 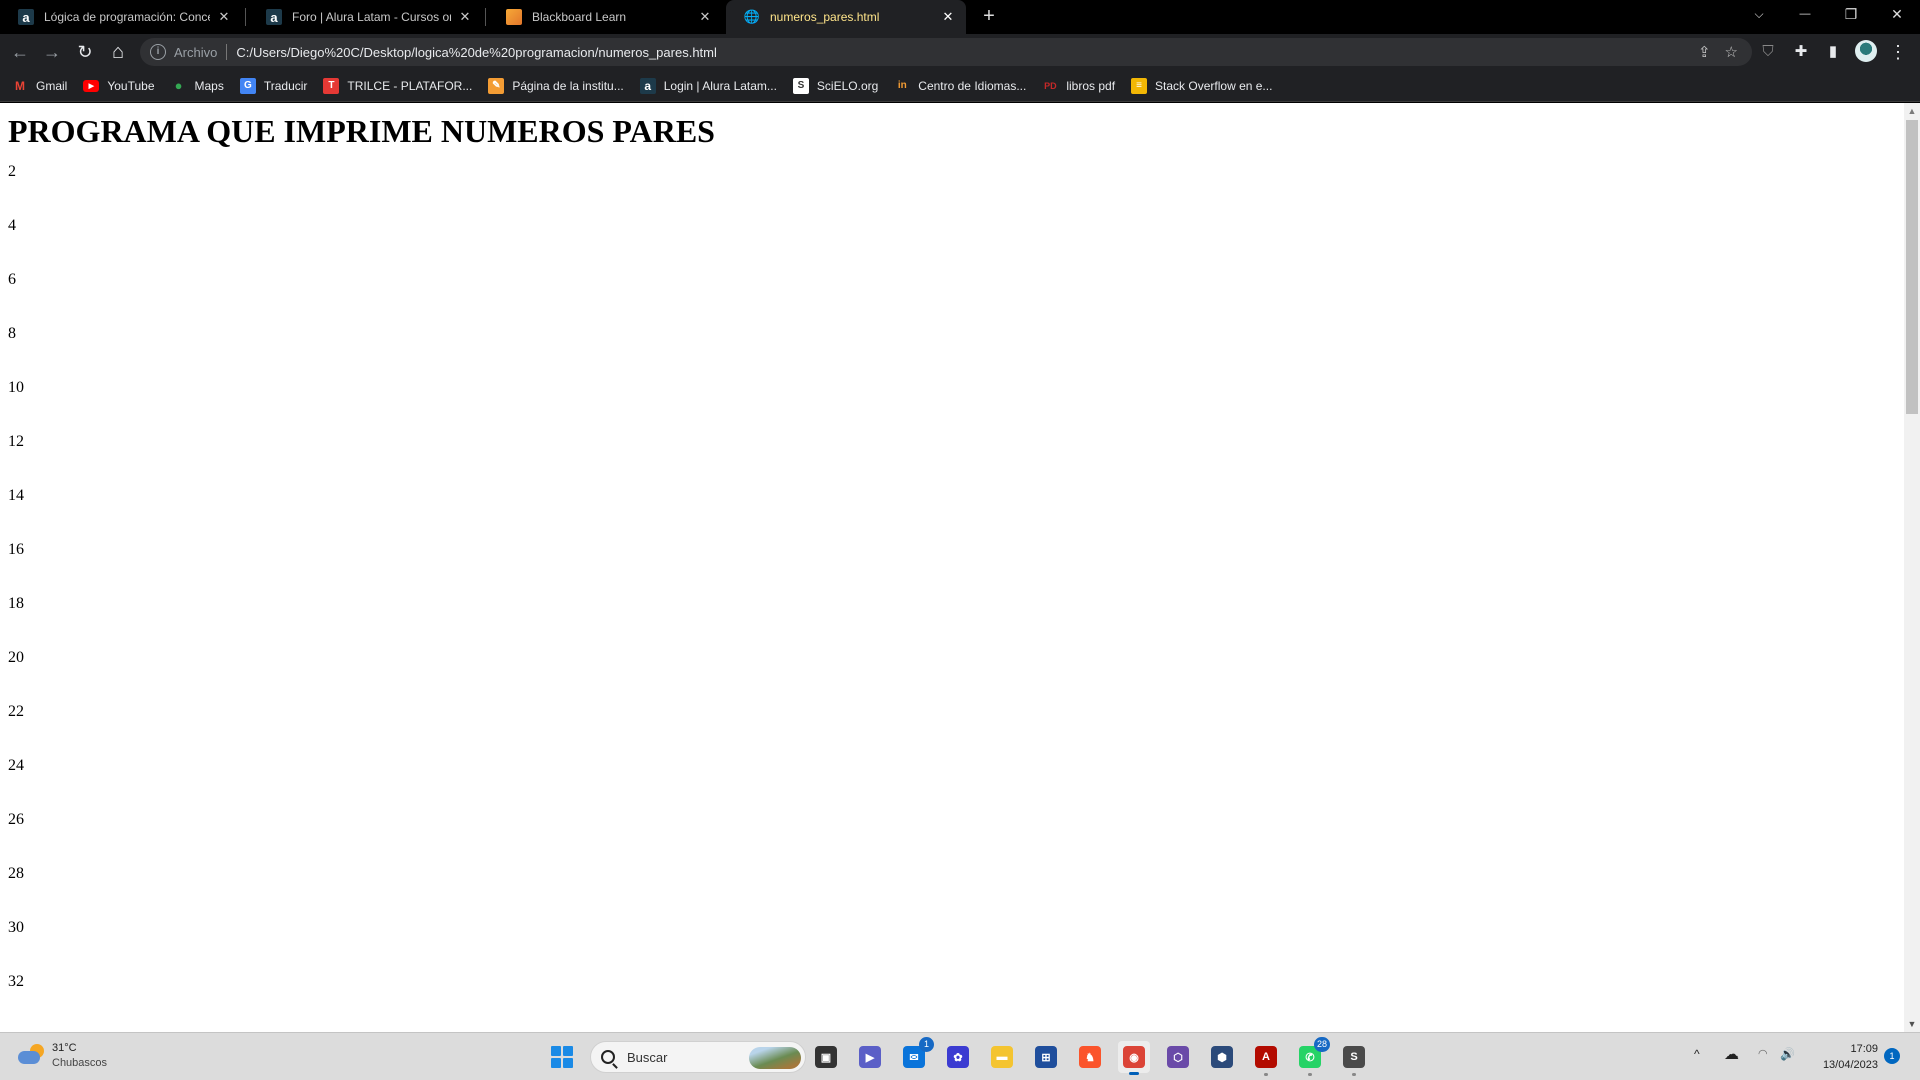 What do you see at coordinates (62, 1056) in the screenshot?
I see `weather-widget: 31°C Chubascos` at bounding box center [62, 1056].